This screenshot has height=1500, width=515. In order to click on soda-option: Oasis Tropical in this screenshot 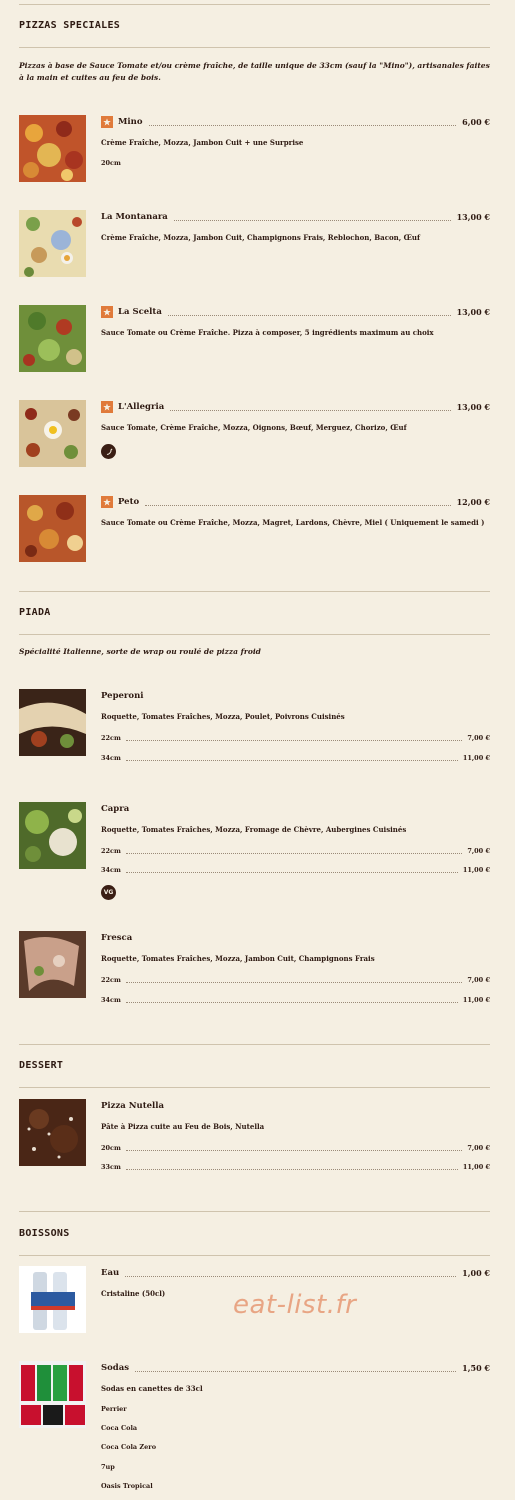, I will do `click(127, 1486)`.